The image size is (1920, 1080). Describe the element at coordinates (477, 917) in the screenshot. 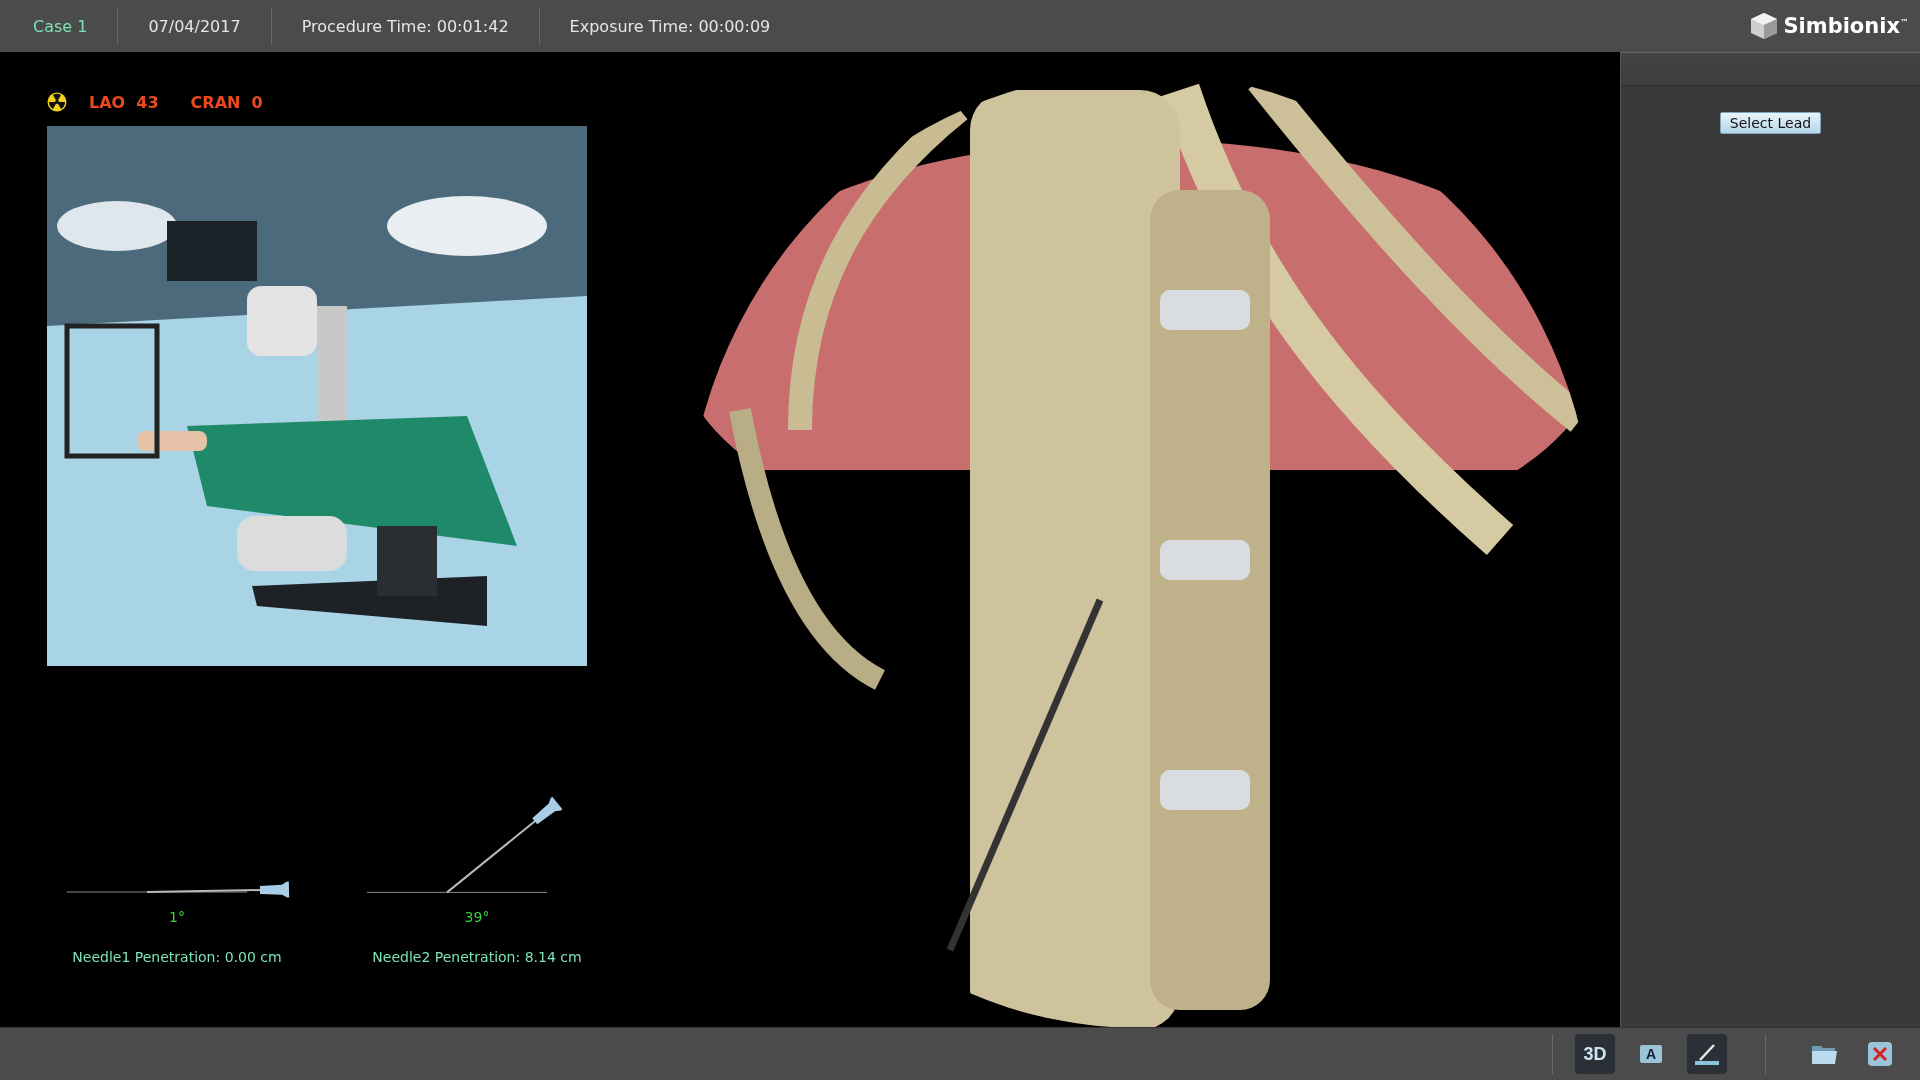

I see `needle-angle: 39°` at that location.